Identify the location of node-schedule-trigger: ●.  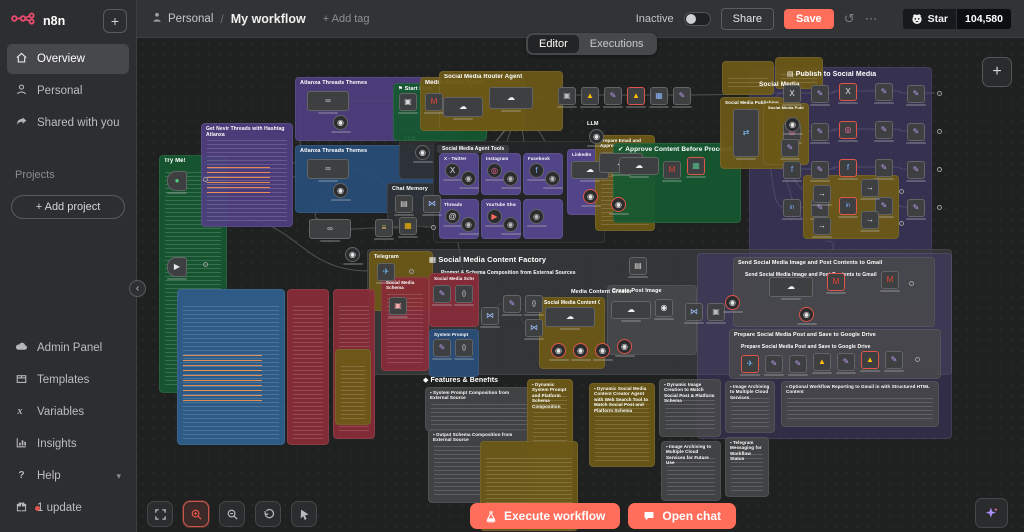
(177, 181).